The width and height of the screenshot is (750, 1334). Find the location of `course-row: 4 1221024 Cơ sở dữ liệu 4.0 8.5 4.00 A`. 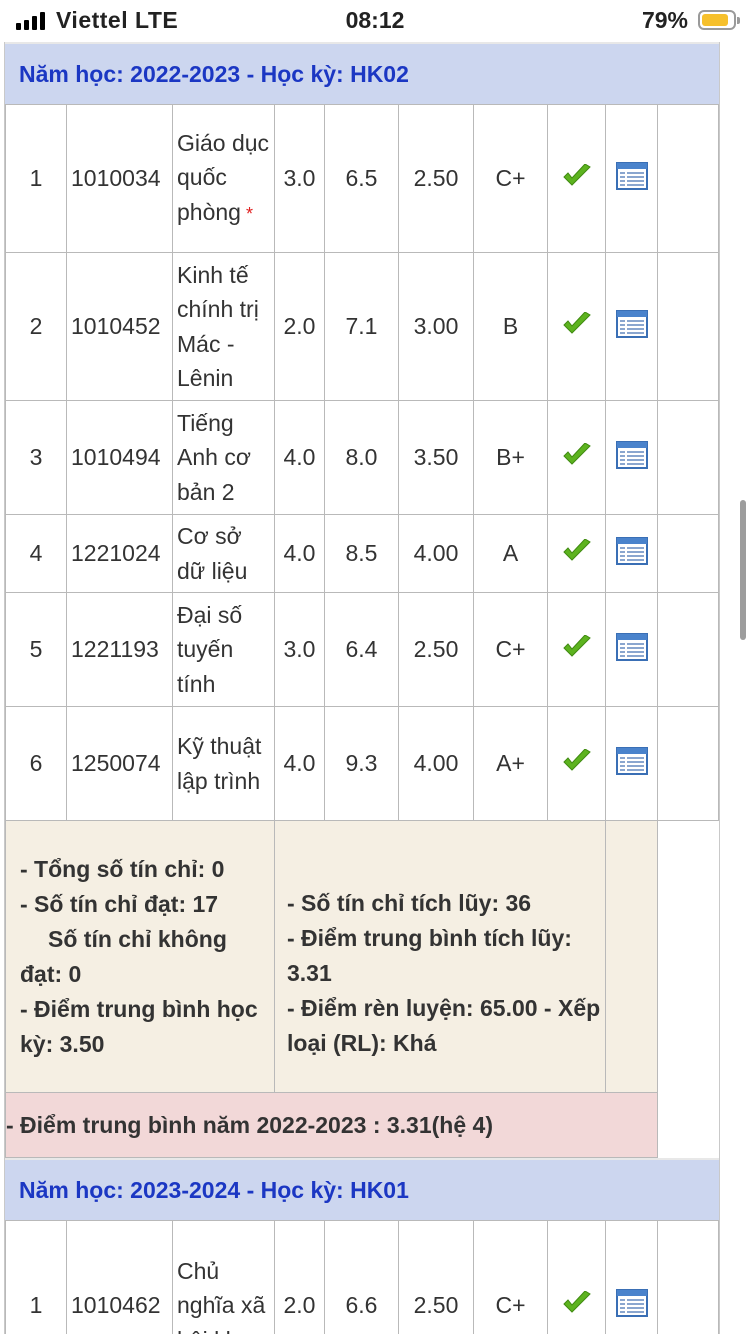

course-row: 4 1221024 Cơ sở dữ liệu 4.0 8.5 4.00 A is located at coordinates (362, 553).